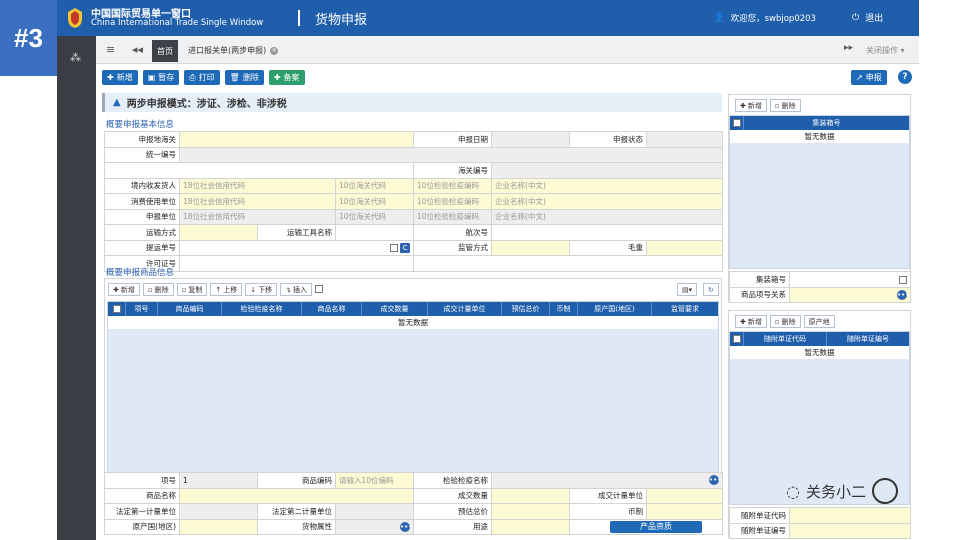 The height and width of the screenshot is (540, 960). Describe the element at coordinates (765, 18) in the screenshot. I see `user-info: 👤 欢迎您，swbjop0203` at that location.